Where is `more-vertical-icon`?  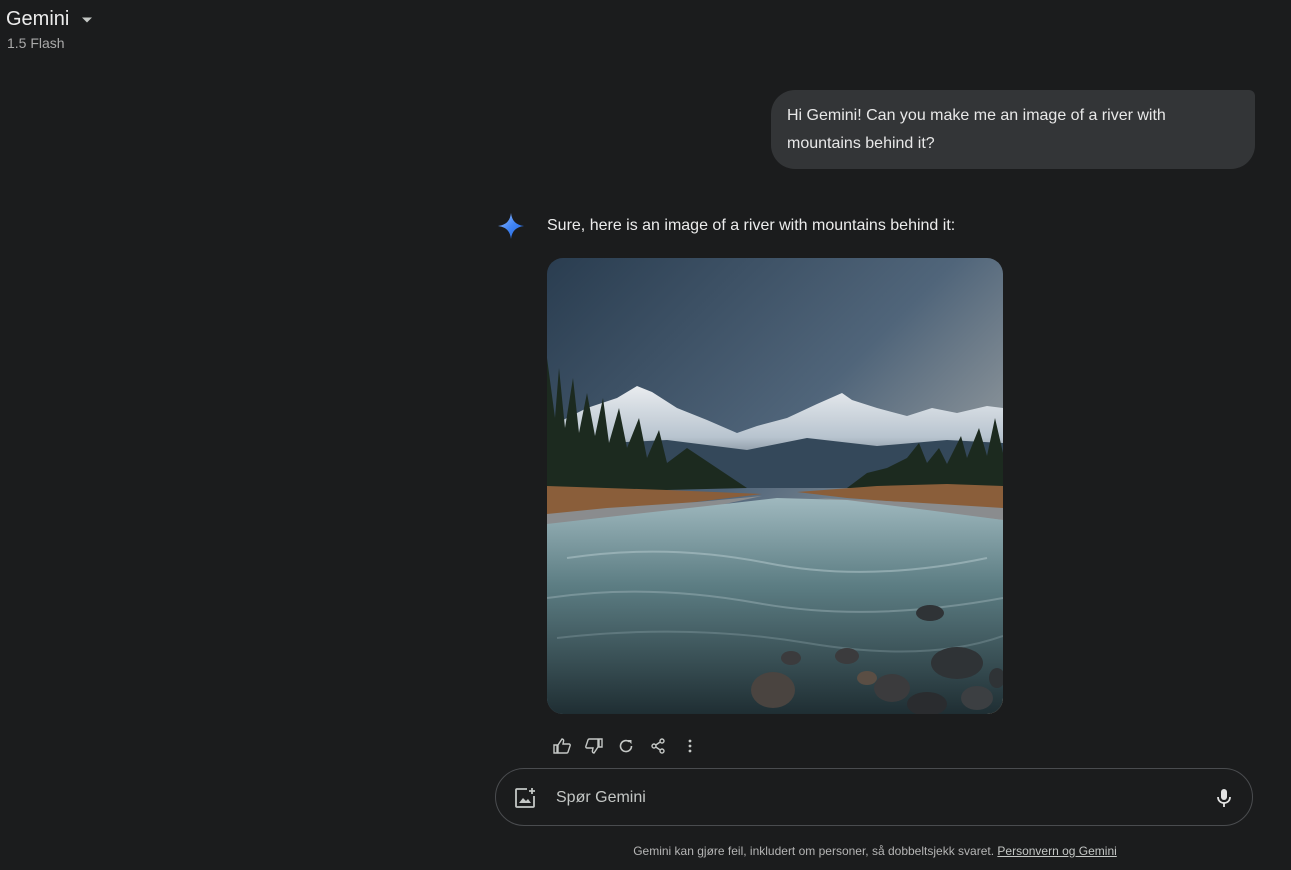 more-vertical-icon is located at coordinates (690, 746).